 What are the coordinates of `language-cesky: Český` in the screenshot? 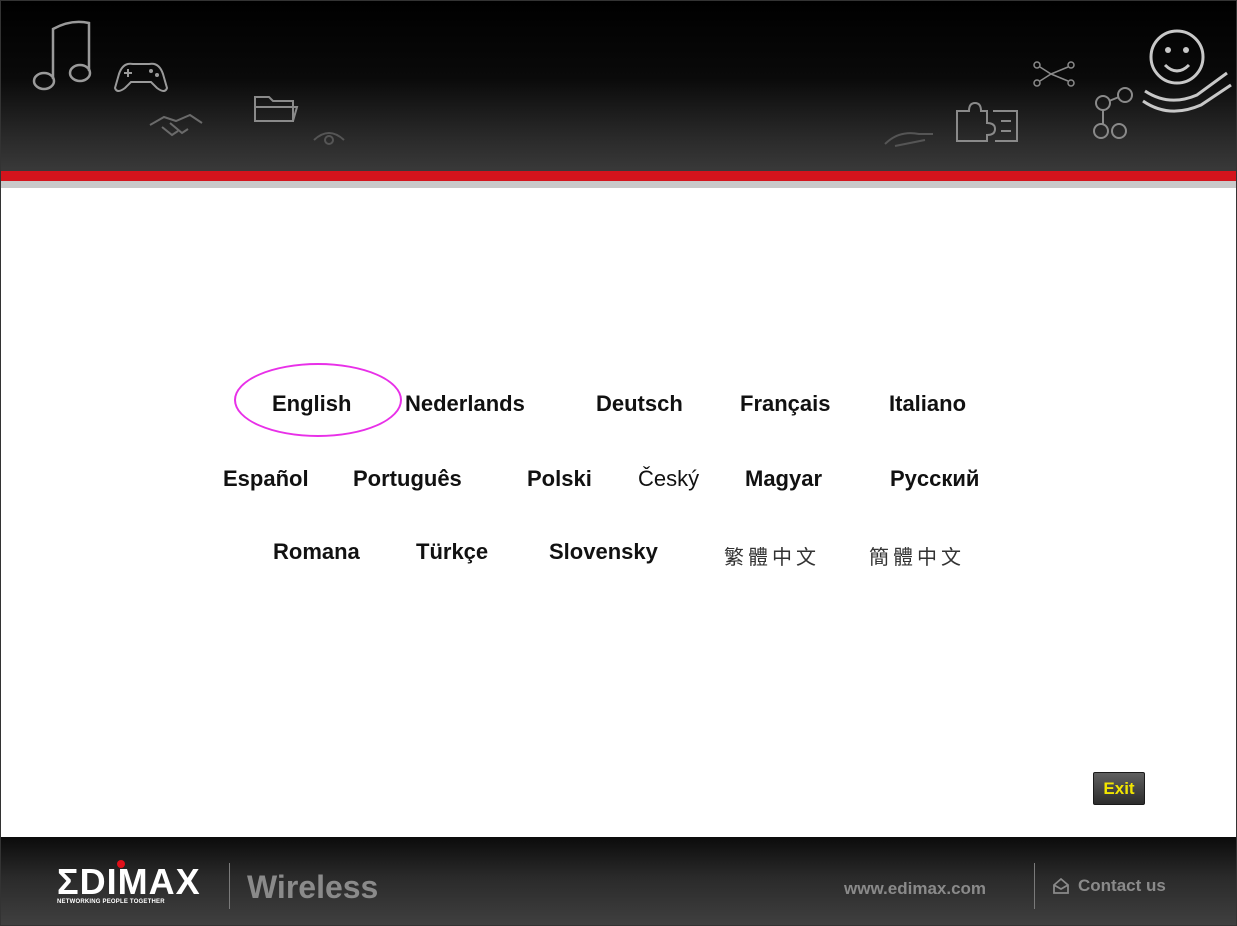 It's located at (668, 479).